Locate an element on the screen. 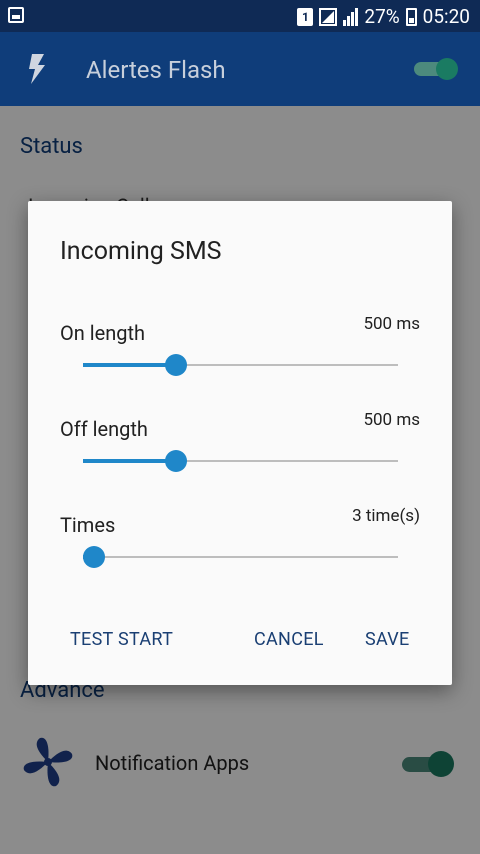 Image resolution: width=480 pixels, height=854 pixels. off-length-value: 500 ms is located at coordinates (391, 420).